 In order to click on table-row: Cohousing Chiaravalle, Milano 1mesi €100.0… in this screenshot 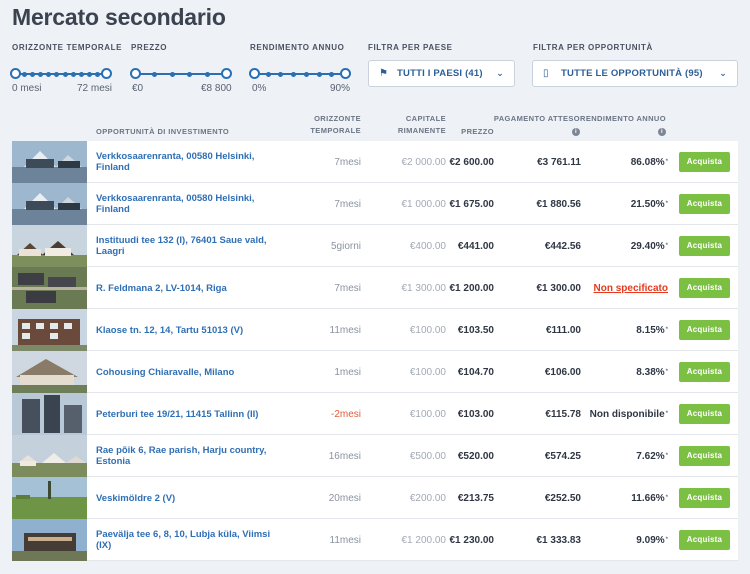, I will do `click(375, 372)`.